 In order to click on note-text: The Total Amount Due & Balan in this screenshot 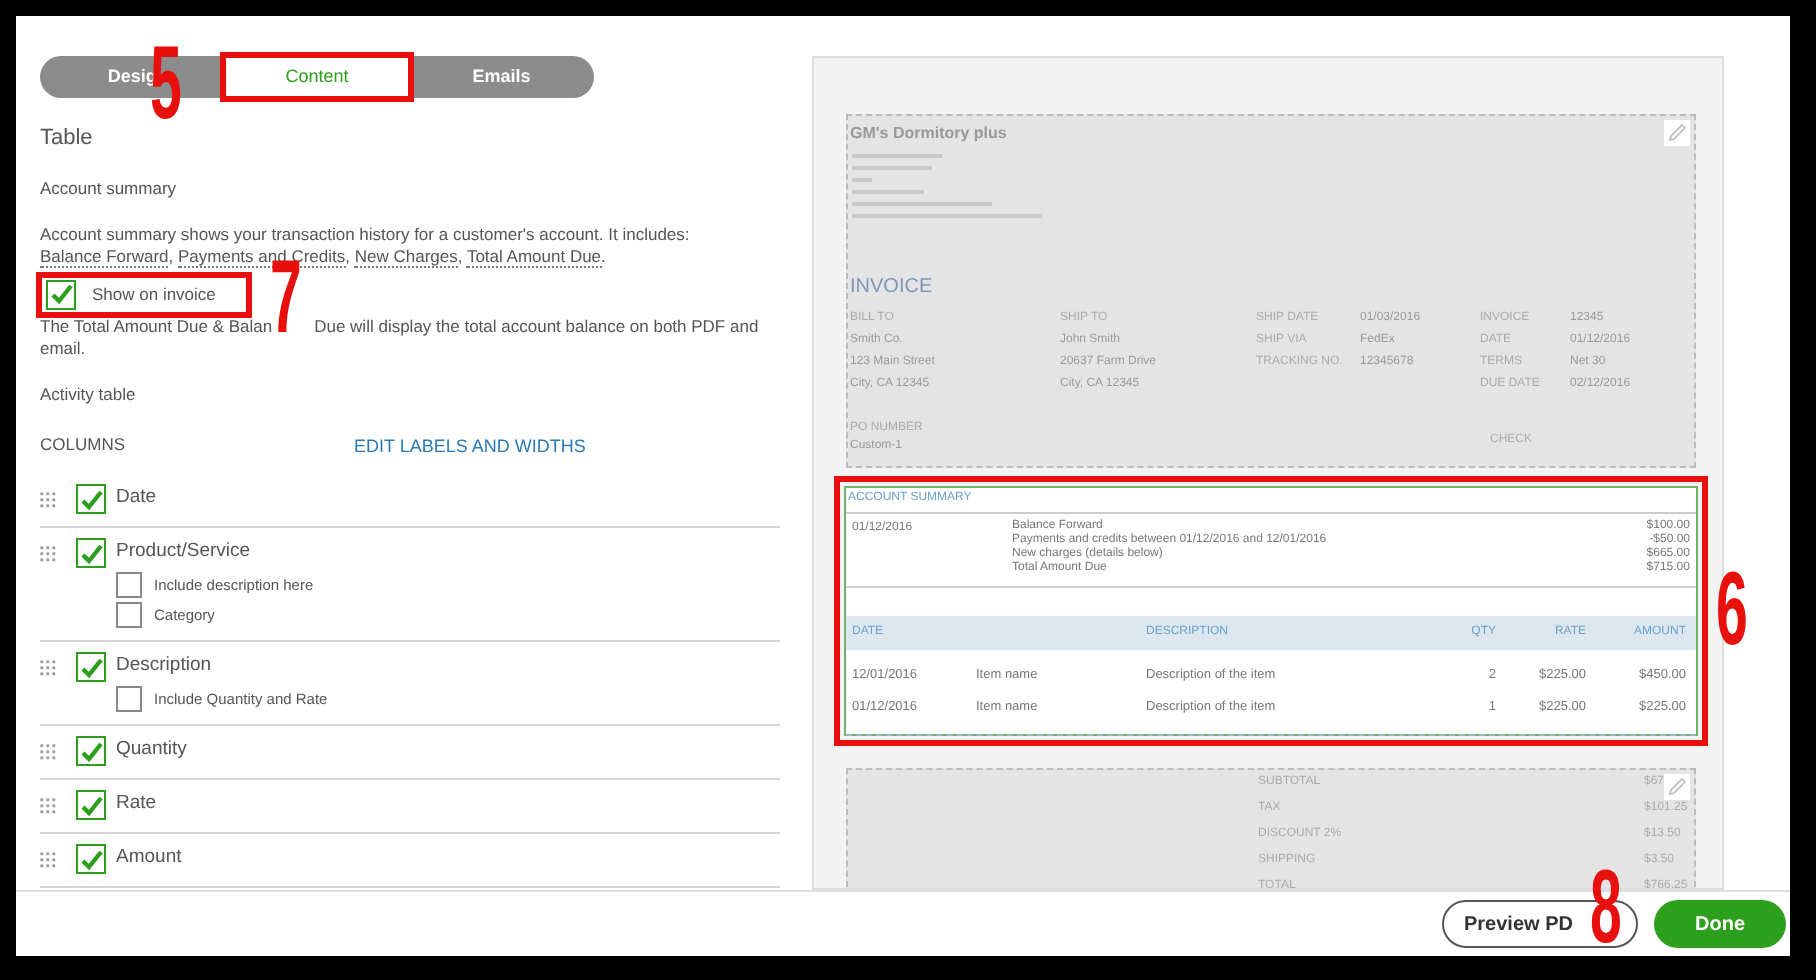, I will do `click(156, 326)`.